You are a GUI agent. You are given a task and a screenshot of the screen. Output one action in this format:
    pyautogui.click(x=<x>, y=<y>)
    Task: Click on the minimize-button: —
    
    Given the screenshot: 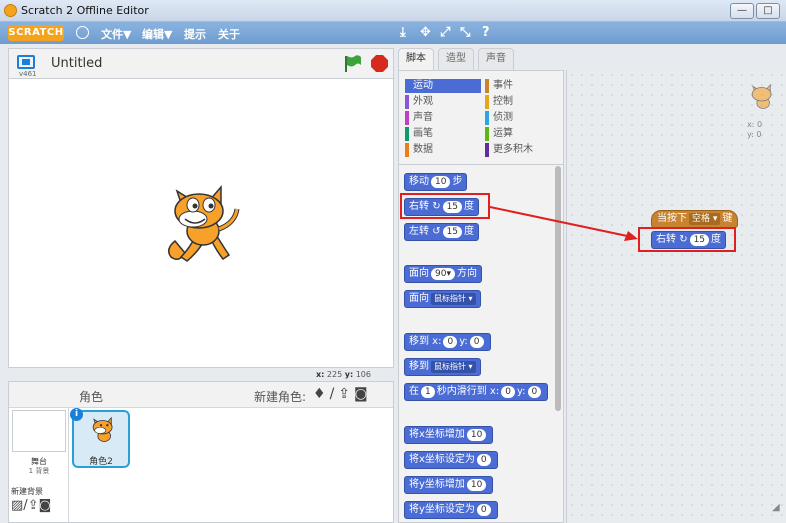 What is the action you would take?
    pyautogui.click(x=742, y=11)
    